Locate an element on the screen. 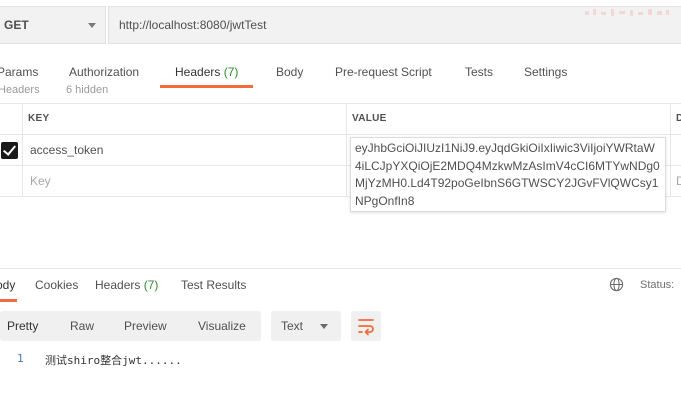  view-mode-group: Pretty Raw Preview Visualize is located at coordinates (130, 326).